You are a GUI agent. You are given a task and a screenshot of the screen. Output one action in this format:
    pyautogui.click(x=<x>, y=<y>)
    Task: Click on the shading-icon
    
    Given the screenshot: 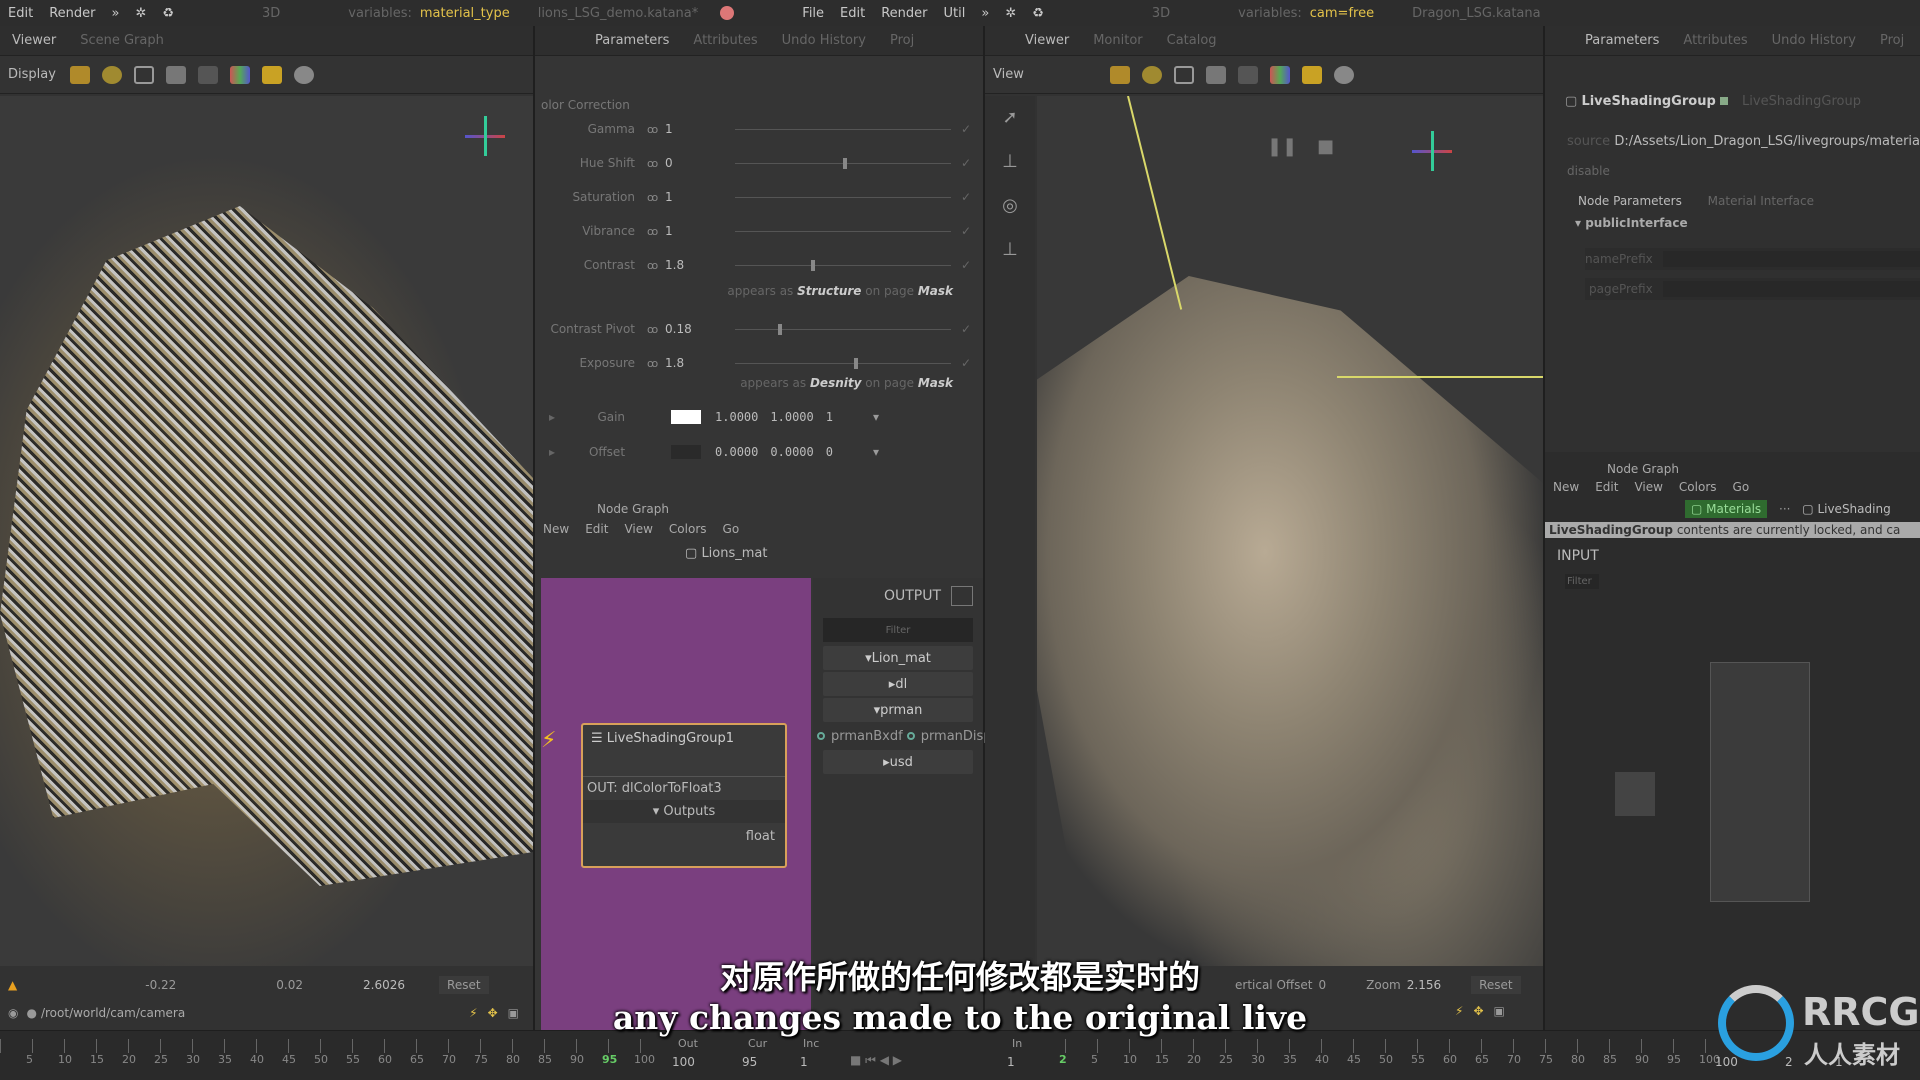 What is the action you would take?
    pyautogui.click(x=1247, y=74)
    